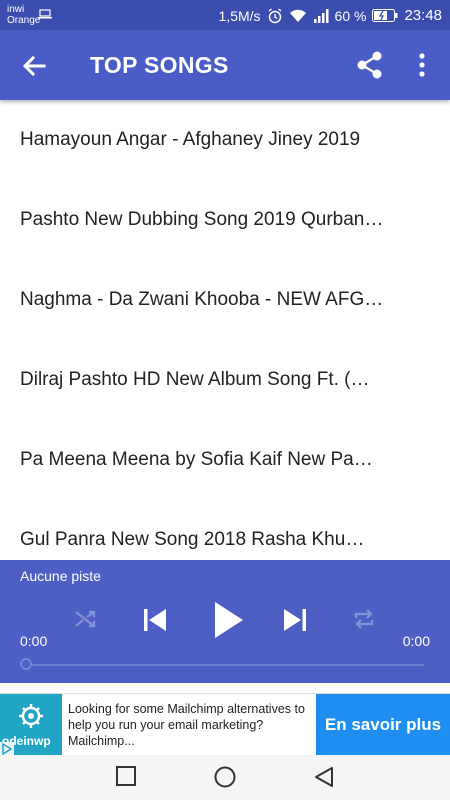 This screenshot has width=450, height=800. I want to click on carrier-1: inwi, so click(16, 9).